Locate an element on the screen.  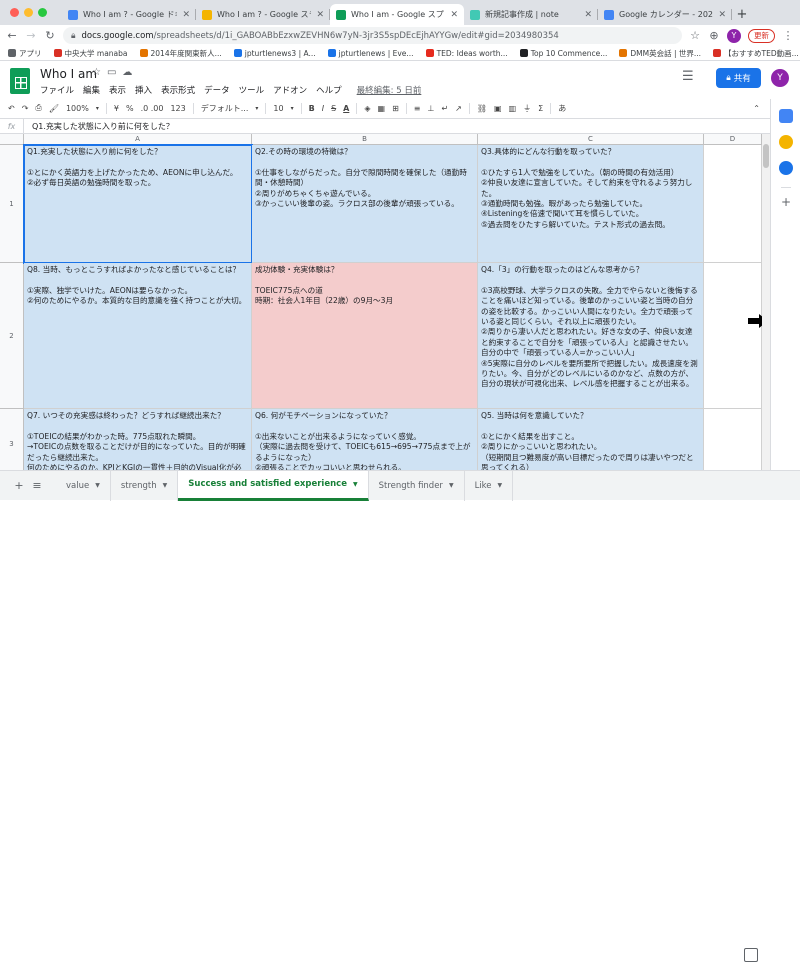
zoom-select: 100% is located at coordinates (77, 108).